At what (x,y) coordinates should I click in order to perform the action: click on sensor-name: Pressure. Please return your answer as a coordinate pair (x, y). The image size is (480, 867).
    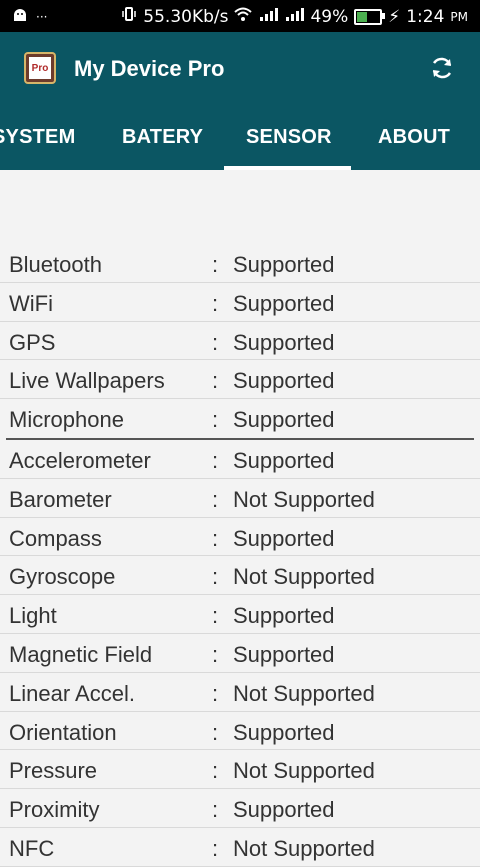
    Looking at the image, I should click on (53, 771).